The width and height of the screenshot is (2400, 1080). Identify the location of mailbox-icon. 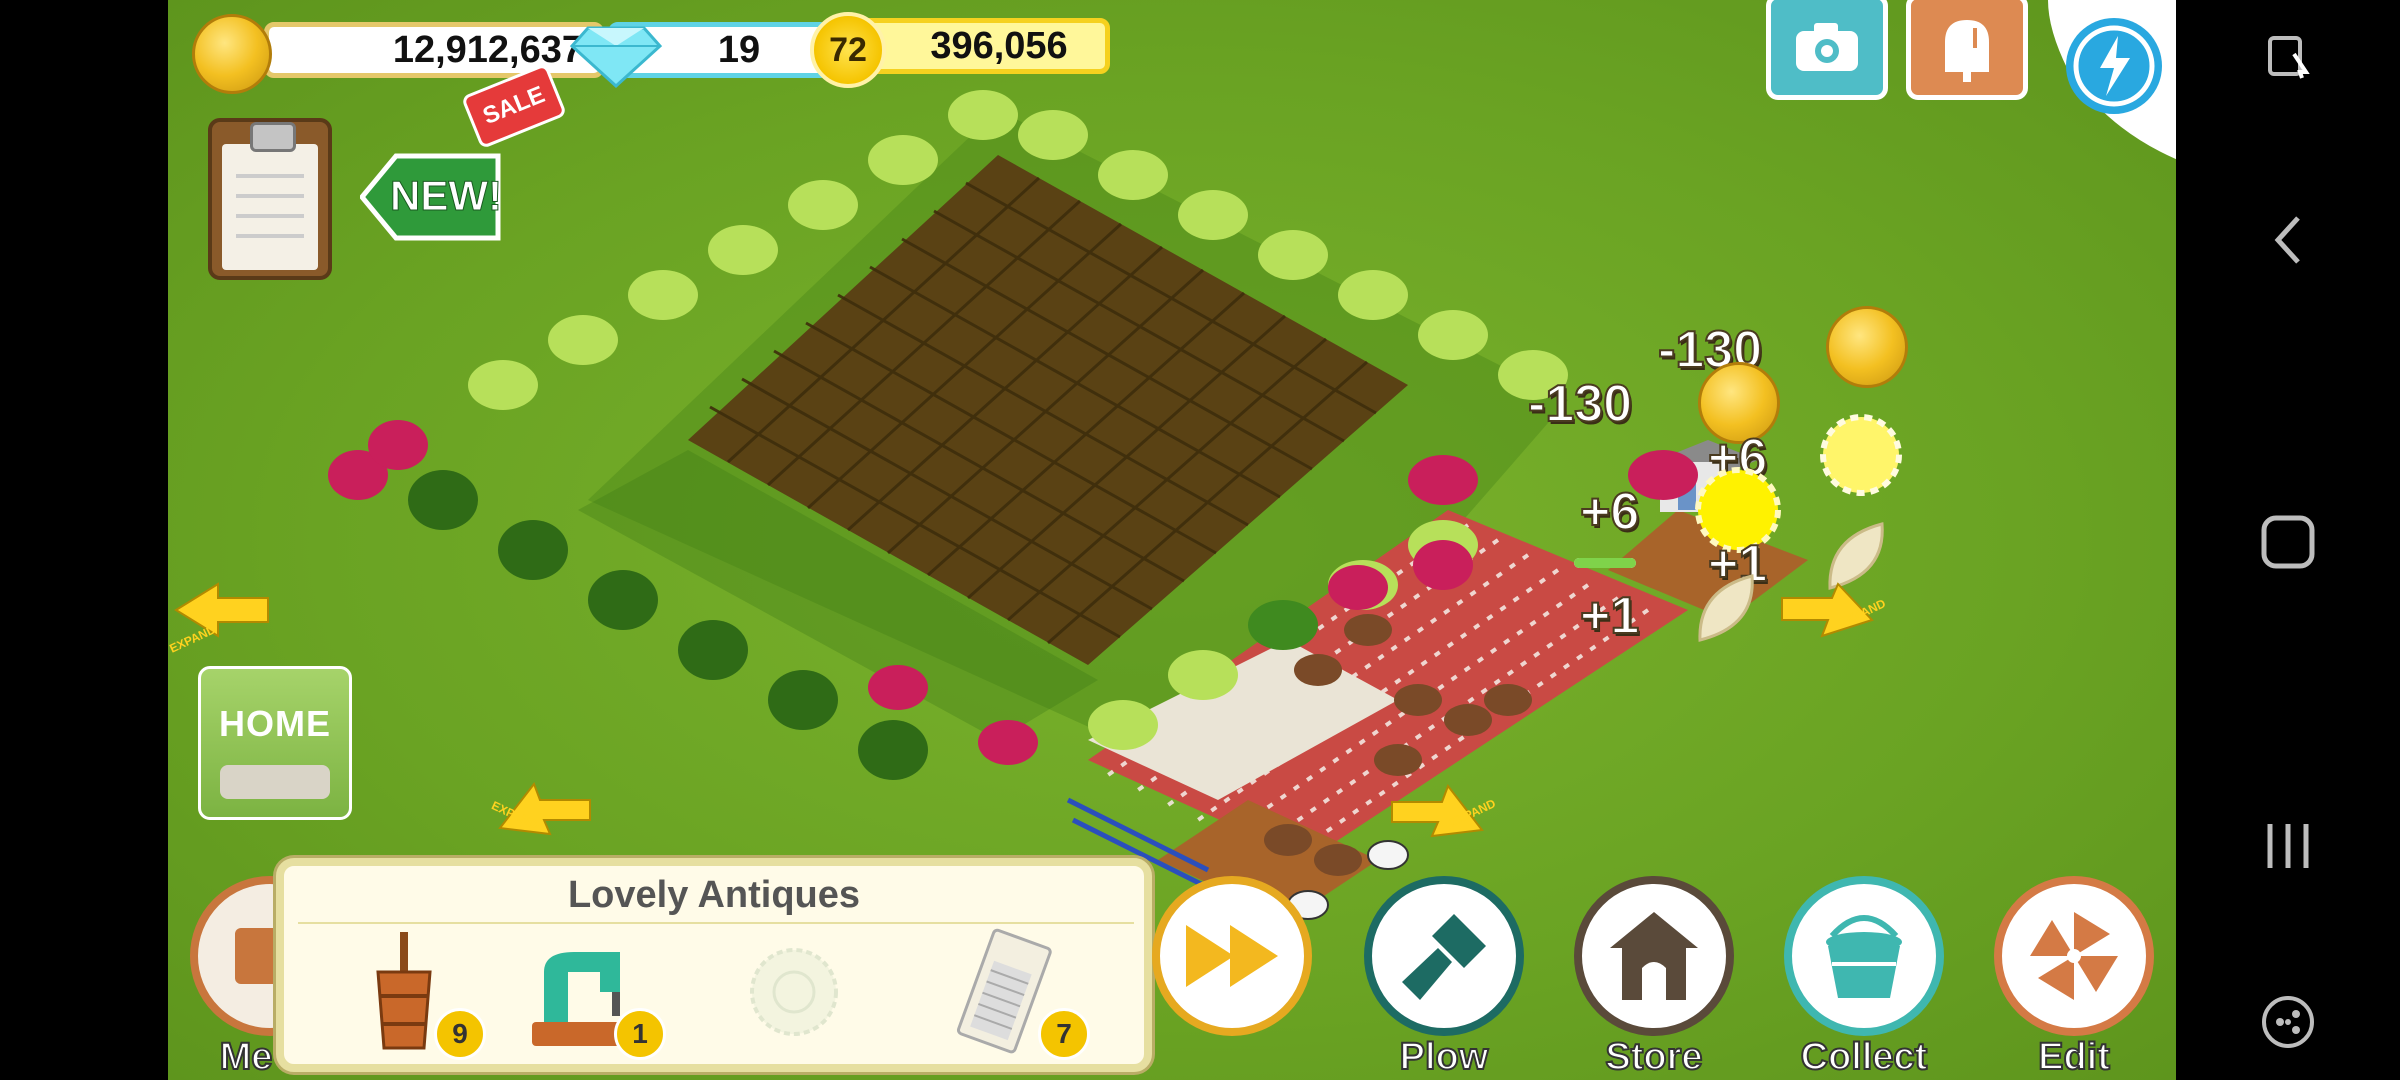
(1967, 51).